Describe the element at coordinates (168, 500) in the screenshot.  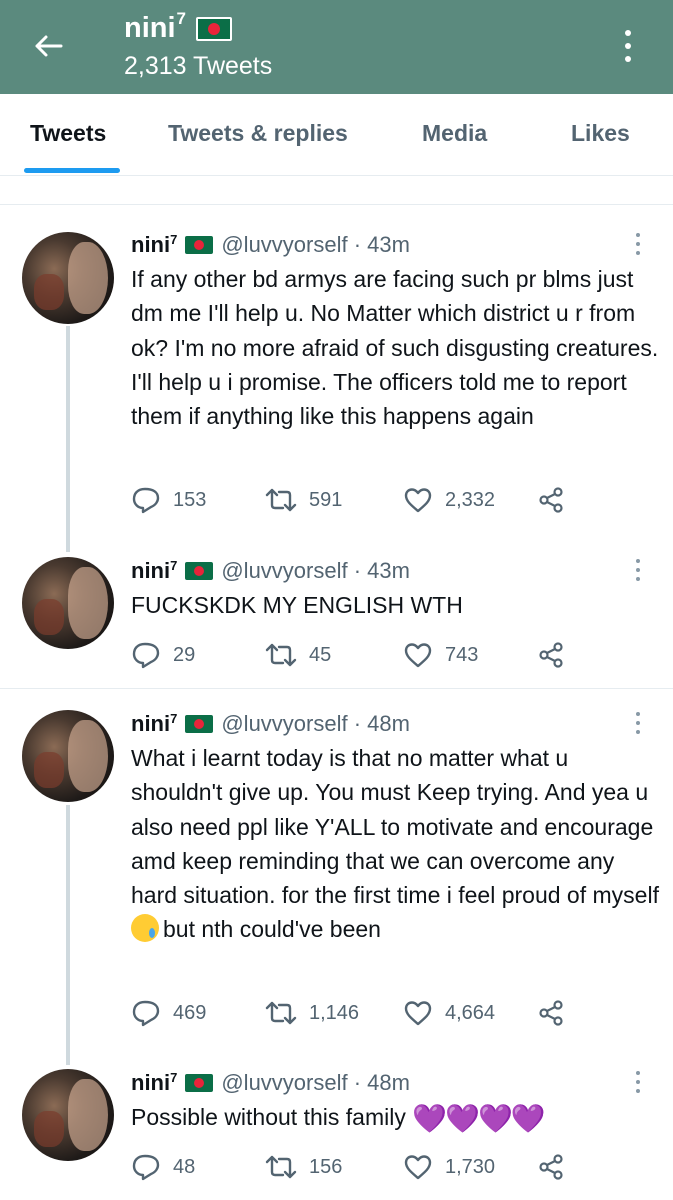
I see `reply-button: 153` at that location.